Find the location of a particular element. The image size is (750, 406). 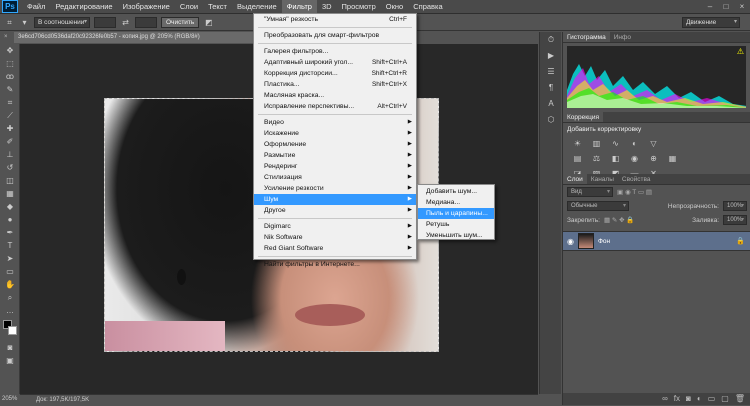

minimize-button: – is located at coordinates (710, 6).